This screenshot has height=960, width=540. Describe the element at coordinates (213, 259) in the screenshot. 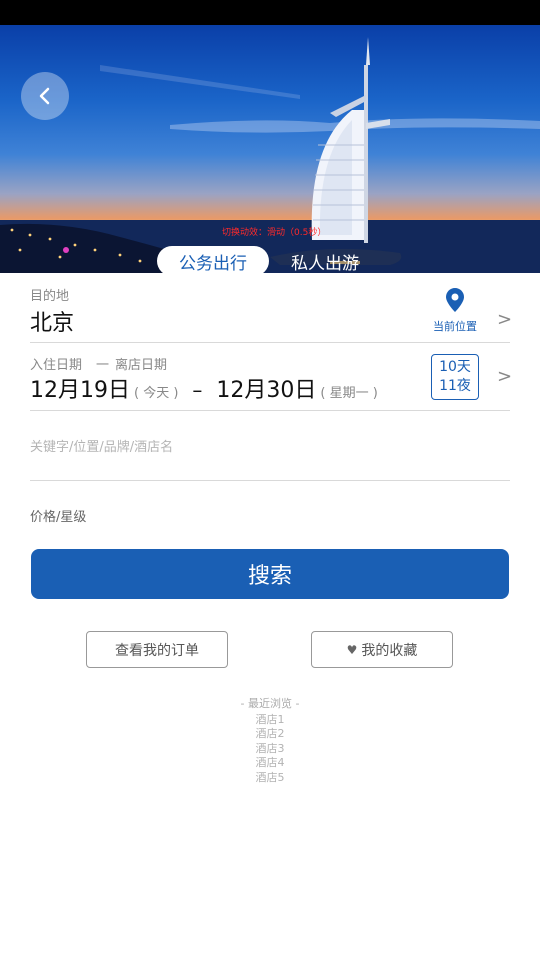

I see `tab-business-trip: 公务出行` at that location.